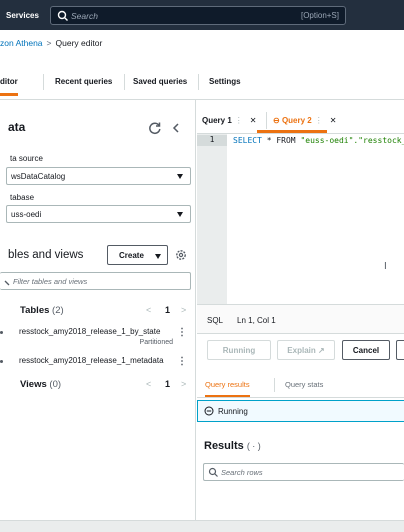 This screenshot has height=532, width=404. Describe the element at coordinates (202, 526) in the screenshot. I see `bottom-footer-strip` at that location.